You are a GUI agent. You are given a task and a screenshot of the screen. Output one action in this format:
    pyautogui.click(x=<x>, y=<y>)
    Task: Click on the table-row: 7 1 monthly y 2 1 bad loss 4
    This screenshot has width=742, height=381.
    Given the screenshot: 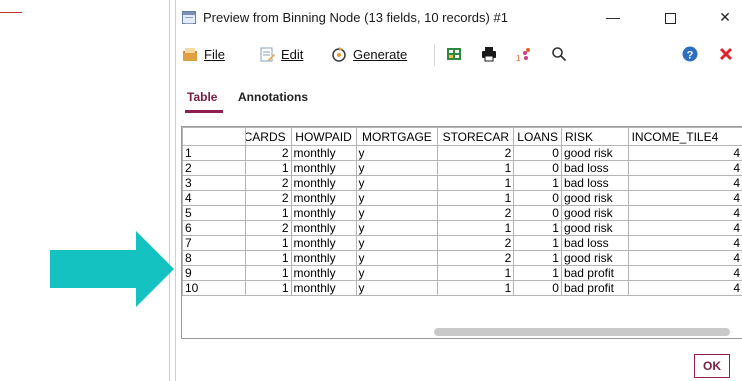 What is the action you would take?
    pyautogui.click(x=462, y=243)
    